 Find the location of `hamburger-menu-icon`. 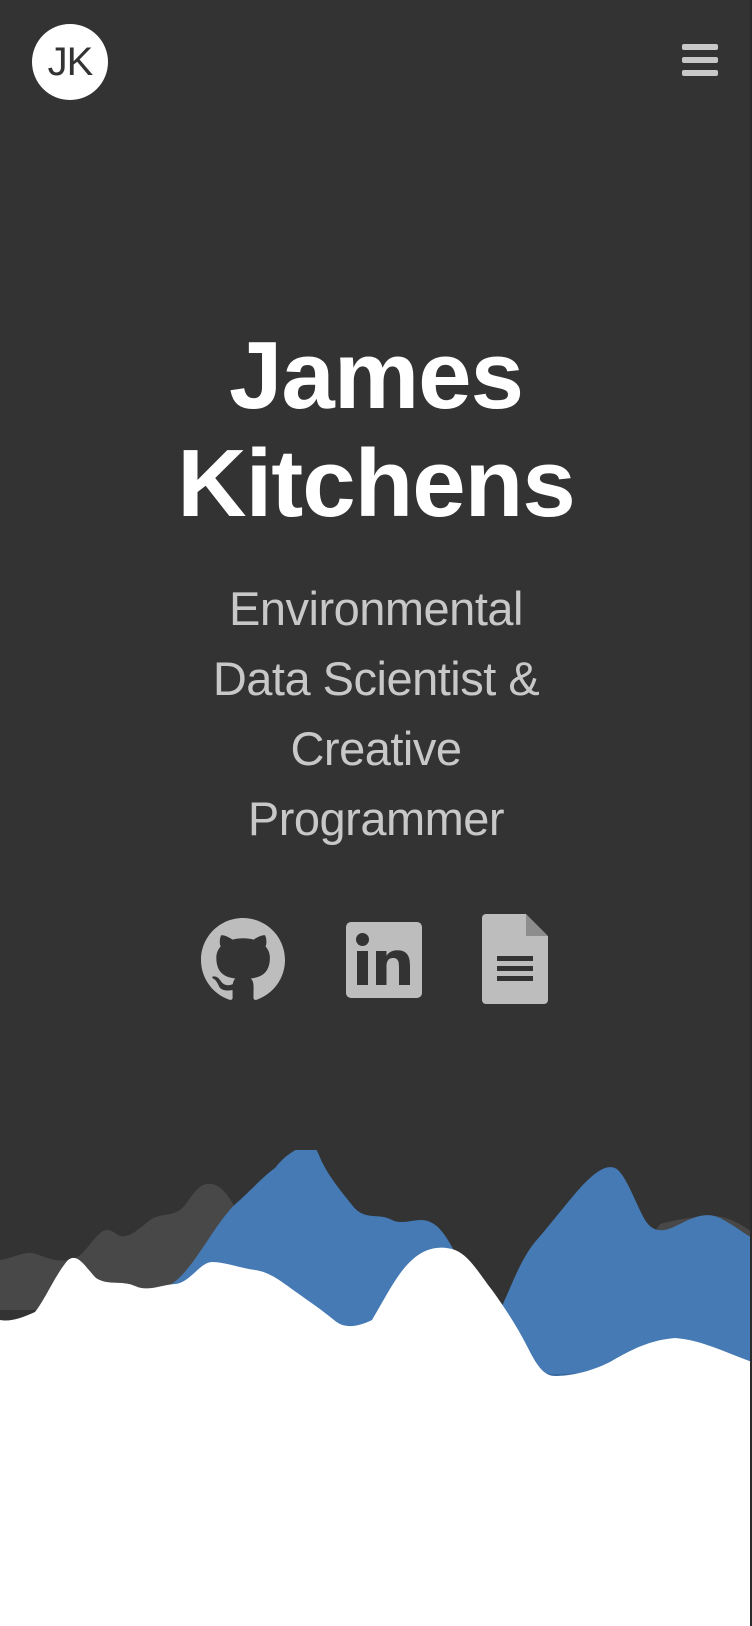

hamburger-menu-icon is located at coordinates (700, 60).